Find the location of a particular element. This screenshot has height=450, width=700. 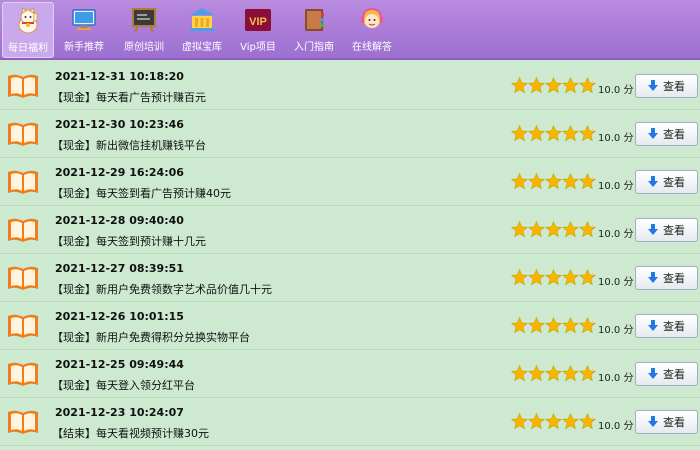

item-title: 【现金】每天看广告预计赚百元 is located at coordinates (129, 97).